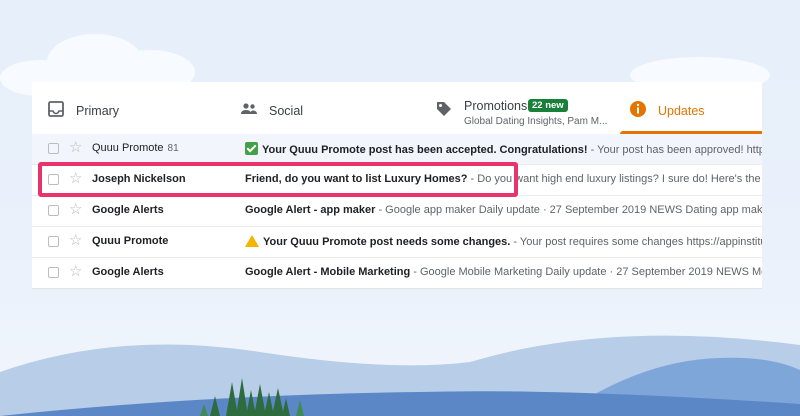  I want to click on tab-social-label: Social, so click(286, 111).